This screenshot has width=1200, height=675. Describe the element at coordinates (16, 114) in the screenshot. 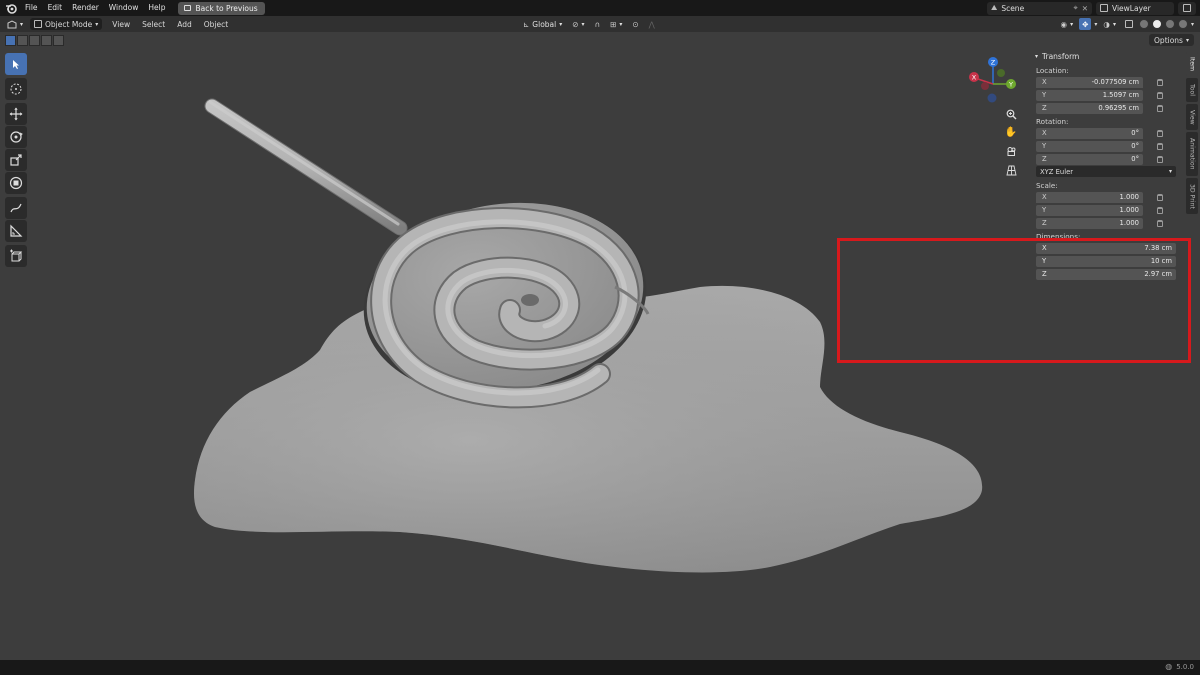

I see `tool-move` at that location.